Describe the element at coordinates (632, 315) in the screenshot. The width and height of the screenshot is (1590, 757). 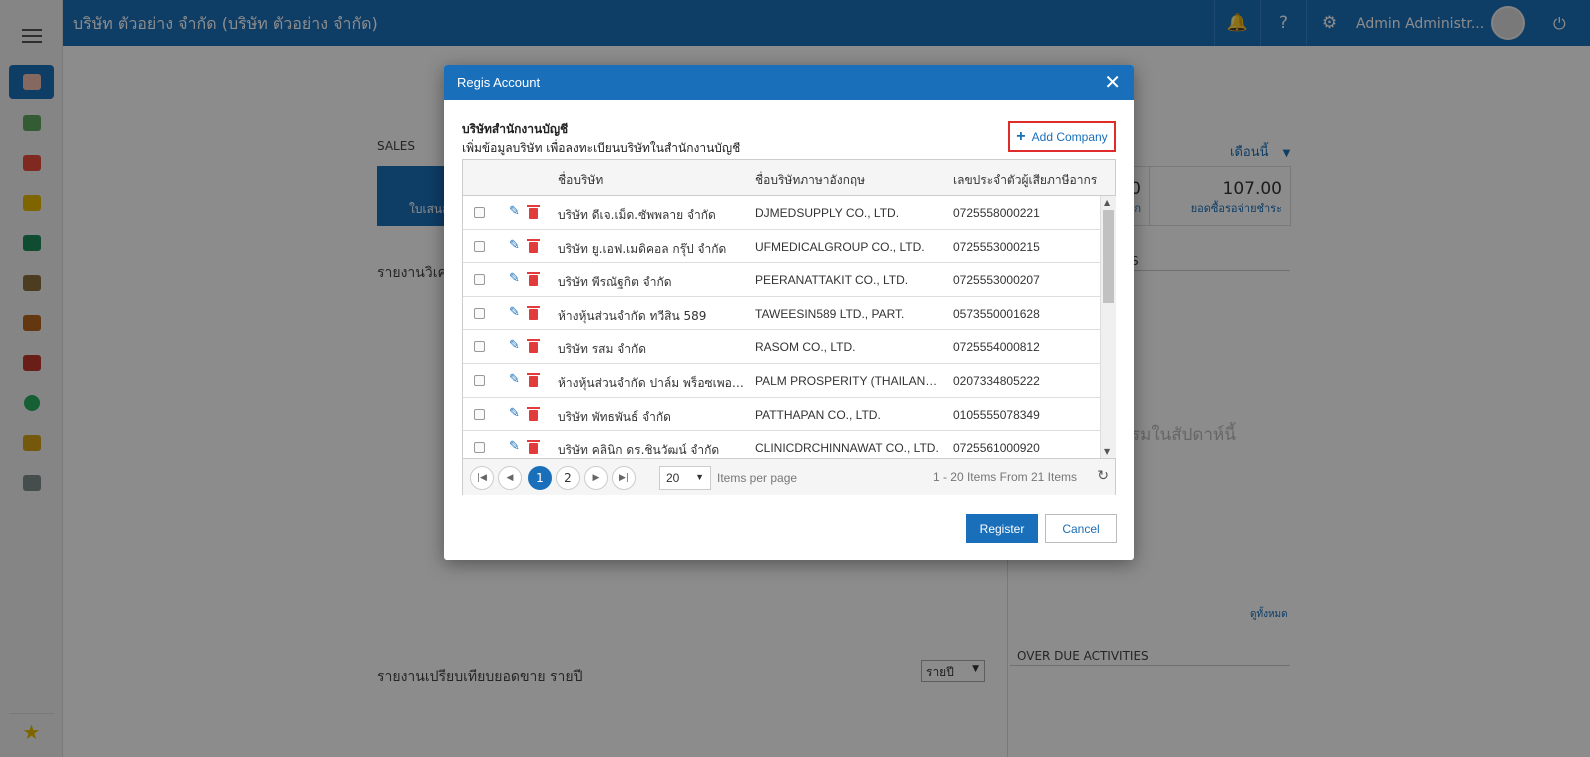
I see `cell-name-th: ห้างหุ้นส่วนจำกัด ทวีสิน 589` at that location.